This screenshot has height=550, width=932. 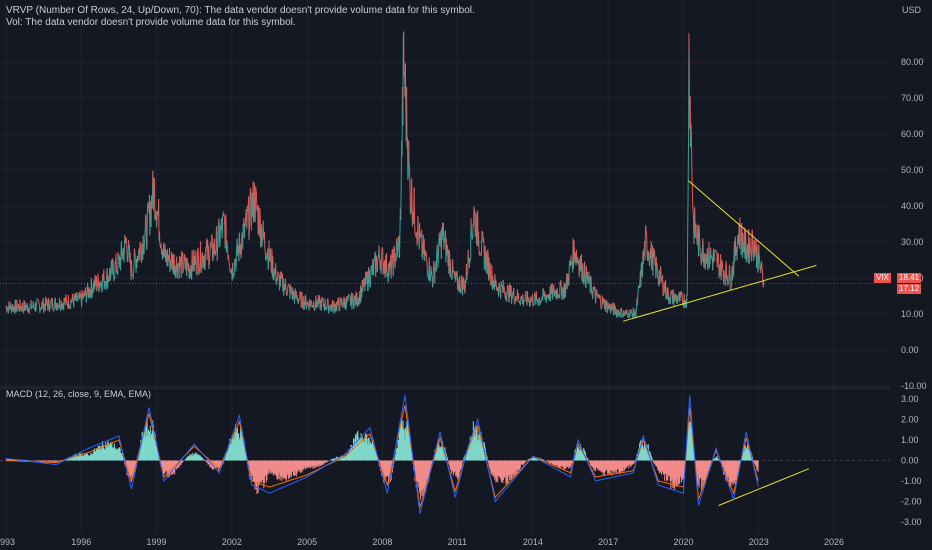 I want to click on time-tick-label: 2020, so click(x=683, y=542).